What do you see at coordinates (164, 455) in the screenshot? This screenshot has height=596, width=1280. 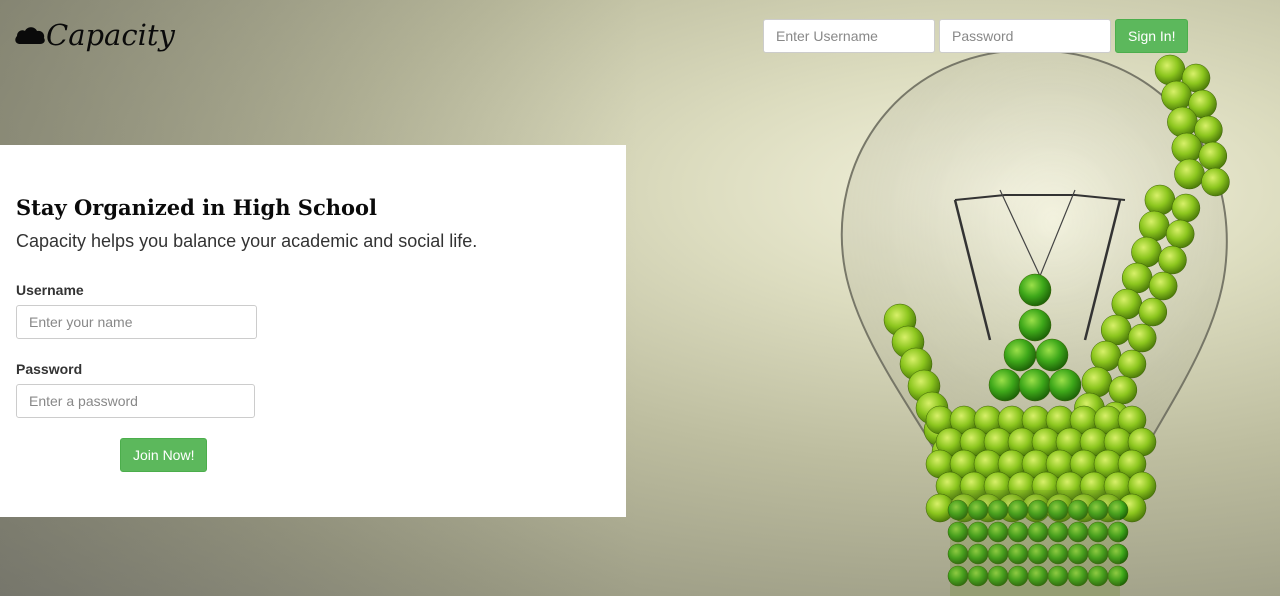 I see `join-now-button: Join Now!` at bounding box center [164, 455].